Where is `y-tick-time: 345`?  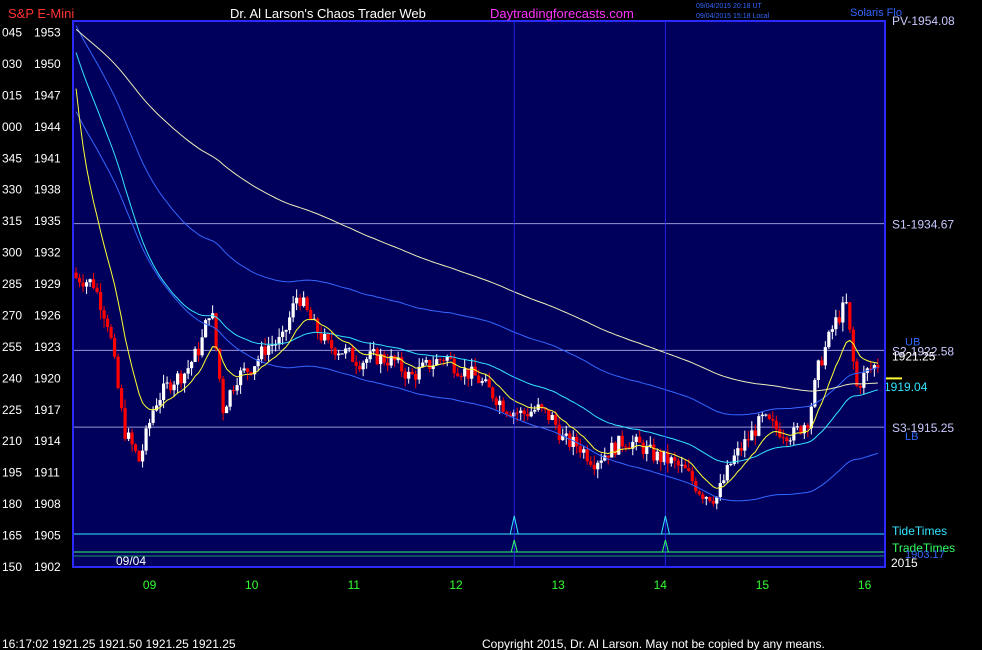 y-tick-time: 345 is located at coordinates (12, 158).